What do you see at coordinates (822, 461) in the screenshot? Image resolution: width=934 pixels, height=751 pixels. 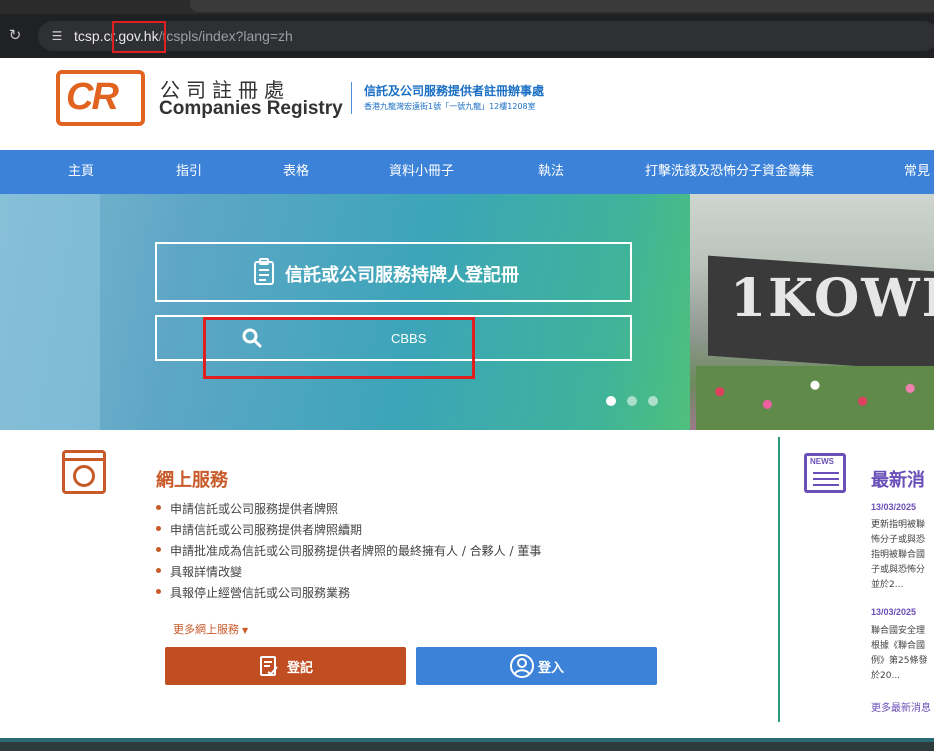 I see `news-icon-tag: NEWS` at bounding box center [822, 461].